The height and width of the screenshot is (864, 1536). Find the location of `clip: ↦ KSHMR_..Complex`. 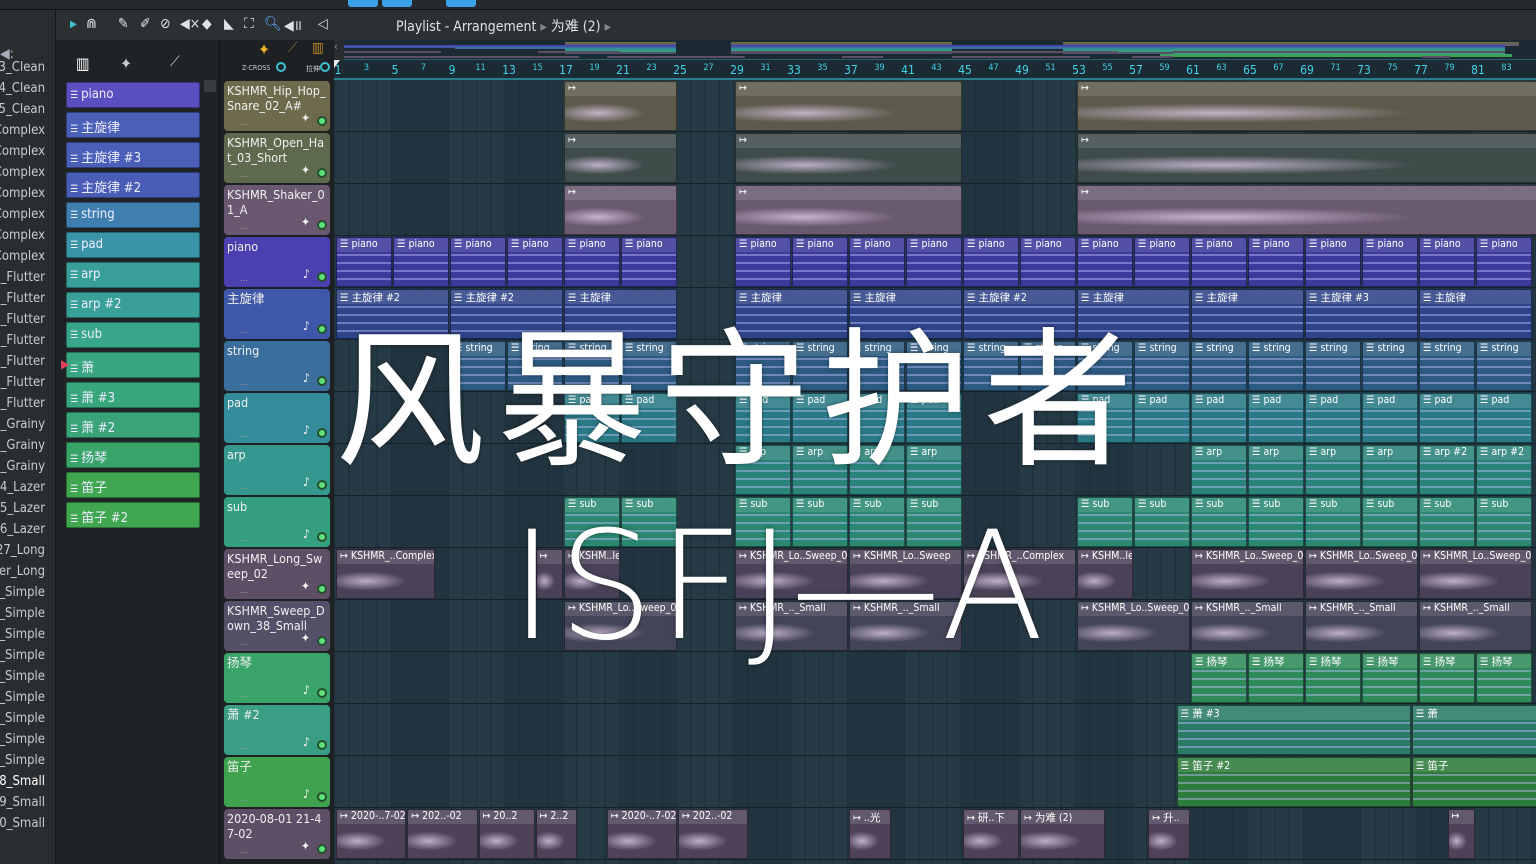

clip: ↦ KSHMR_..Complex is located at coordinates (1019, 574).